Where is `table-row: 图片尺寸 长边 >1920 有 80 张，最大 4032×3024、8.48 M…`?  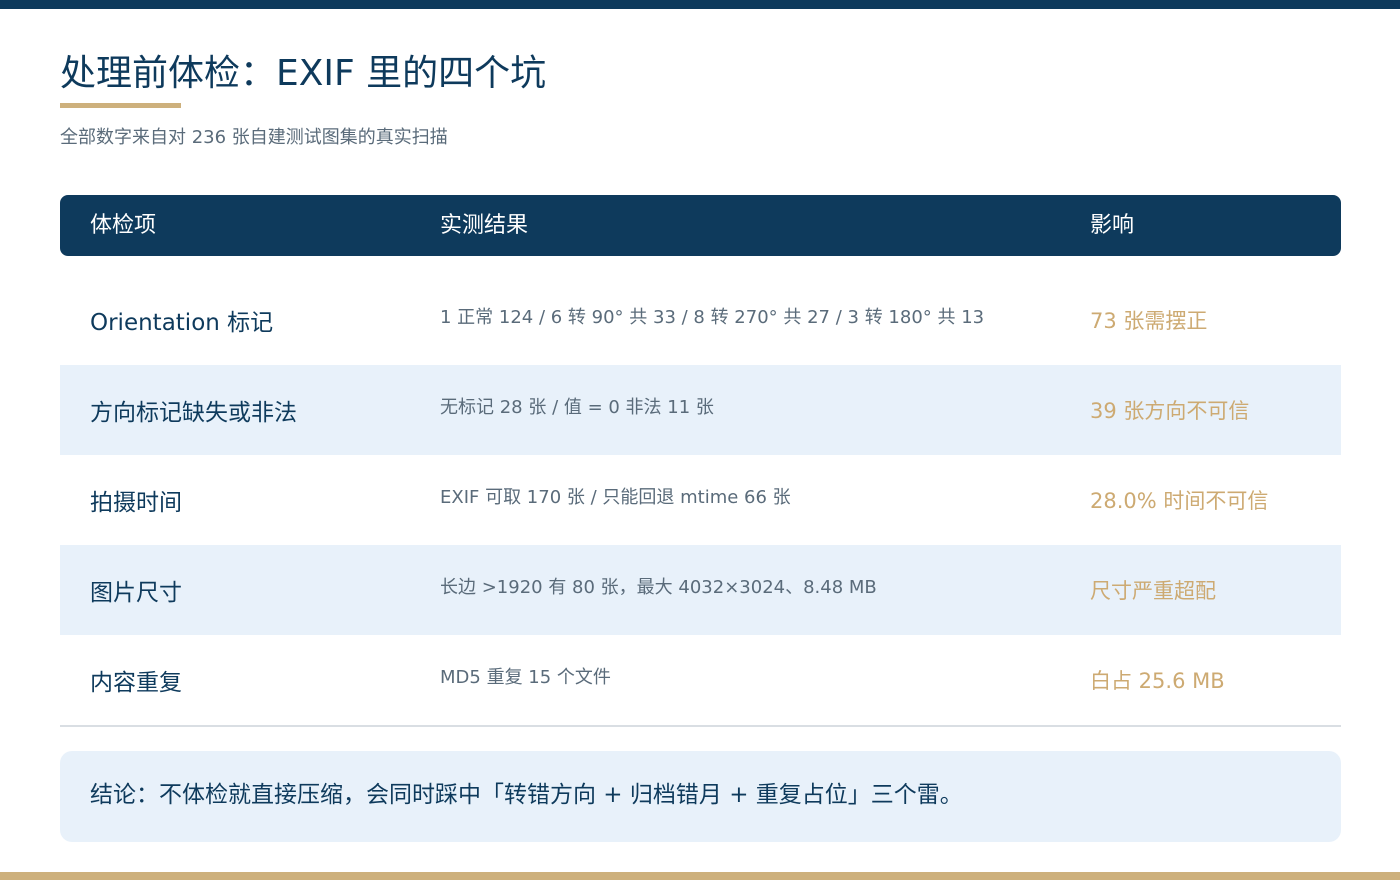
table-row: 图片尺寸 长边 >1920 有 80 张，最大 4032×3024、8.48 M… is located at coordinates (700, 590).